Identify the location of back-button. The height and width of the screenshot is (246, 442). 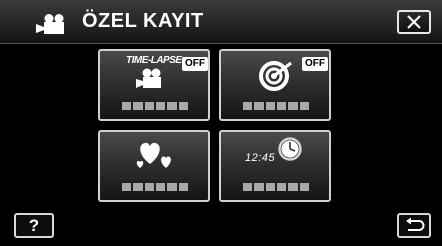
(414, 225).